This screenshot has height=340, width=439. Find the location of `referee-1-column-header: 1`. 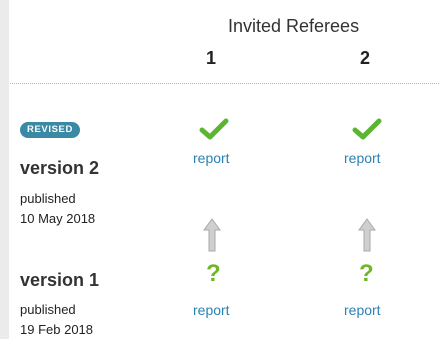

referee-1-column-header: 1 is located at coordinates (211, 58).